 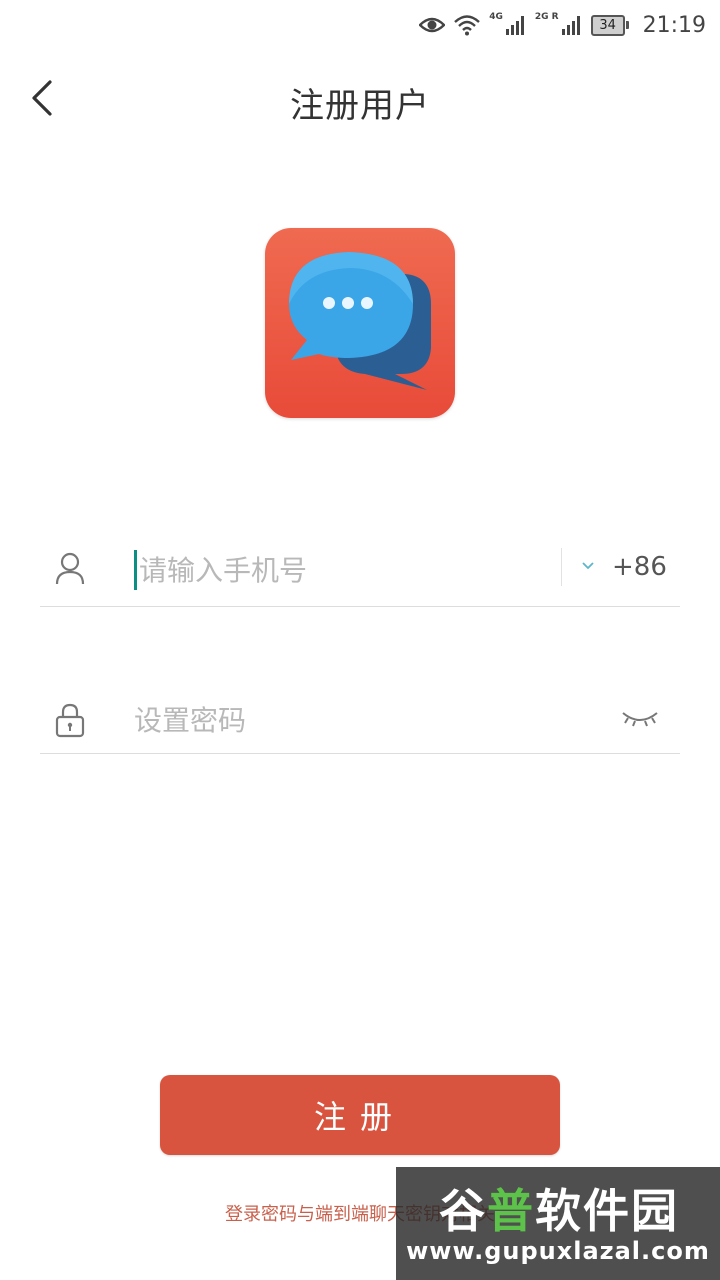 I want to click on battery-level: 34, so click(x=607, y=25).